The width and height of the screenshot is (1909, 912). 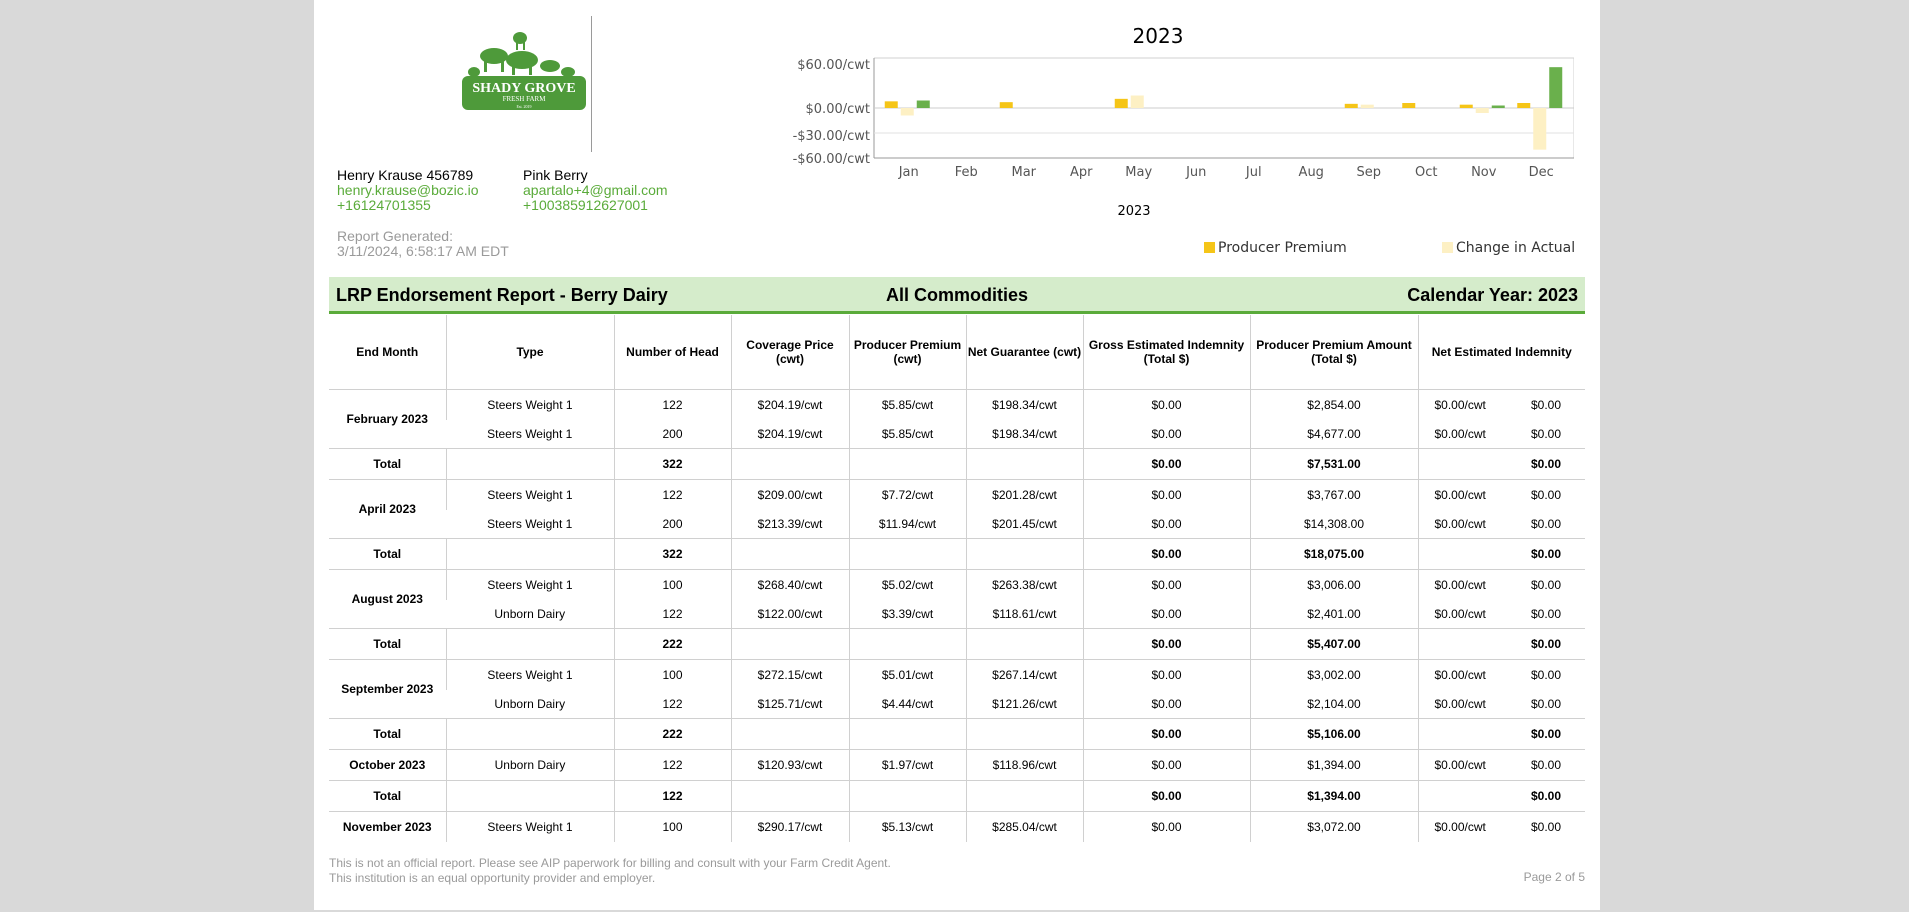 I want to click on guarantee-cell: $285.04/cwt, so click(x=1024, y=826).